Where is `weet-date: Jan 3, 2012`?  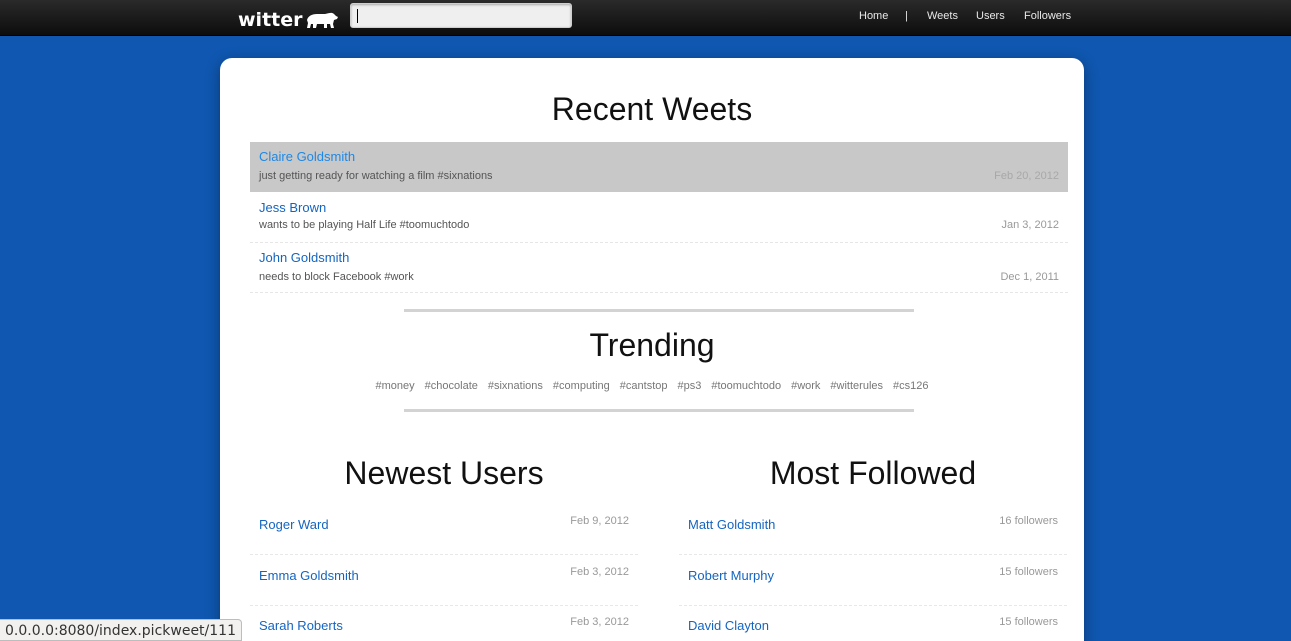
weet-date: Jan 3, 2012 is located at coordinates (1030, 225).